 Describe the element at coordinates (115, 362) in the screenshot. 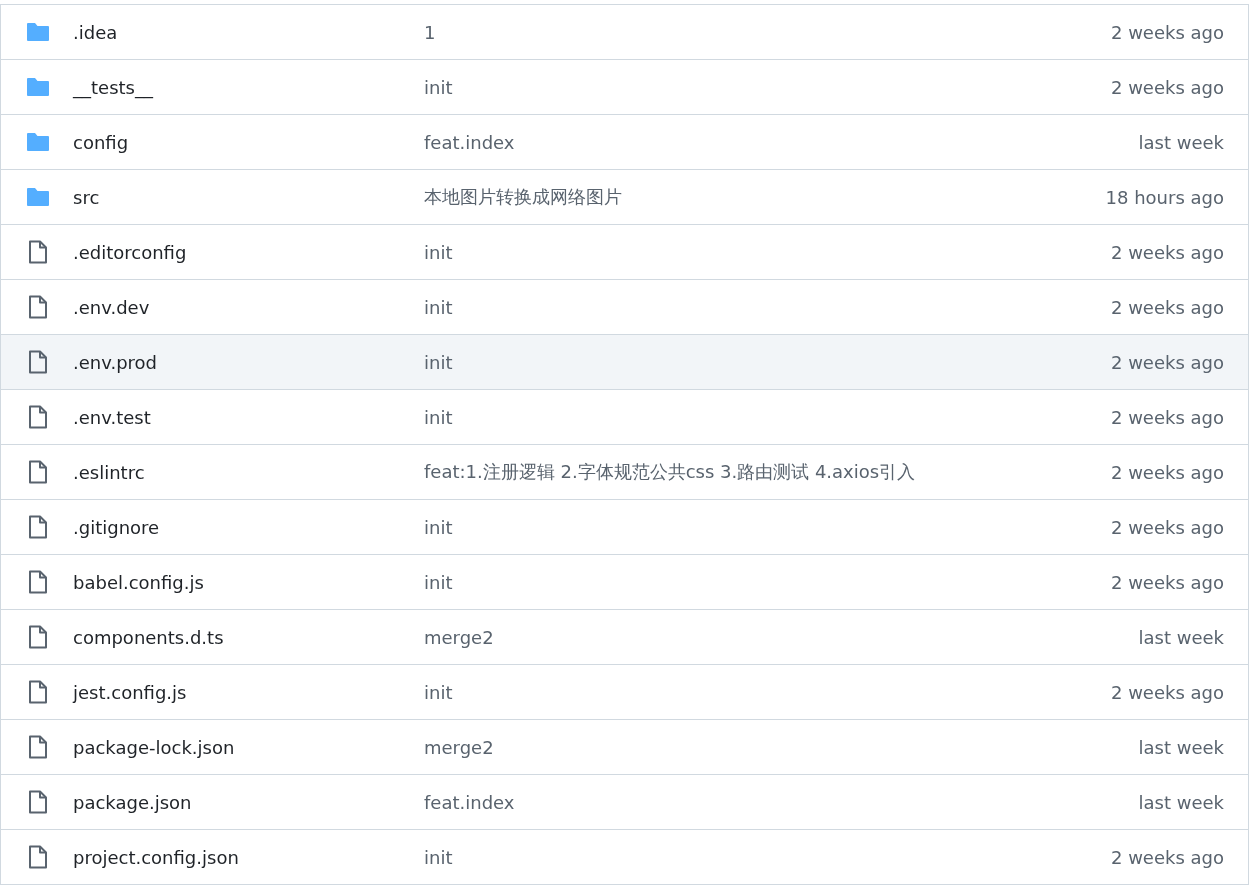

I see `file-name-link: .env.prod` at that location.